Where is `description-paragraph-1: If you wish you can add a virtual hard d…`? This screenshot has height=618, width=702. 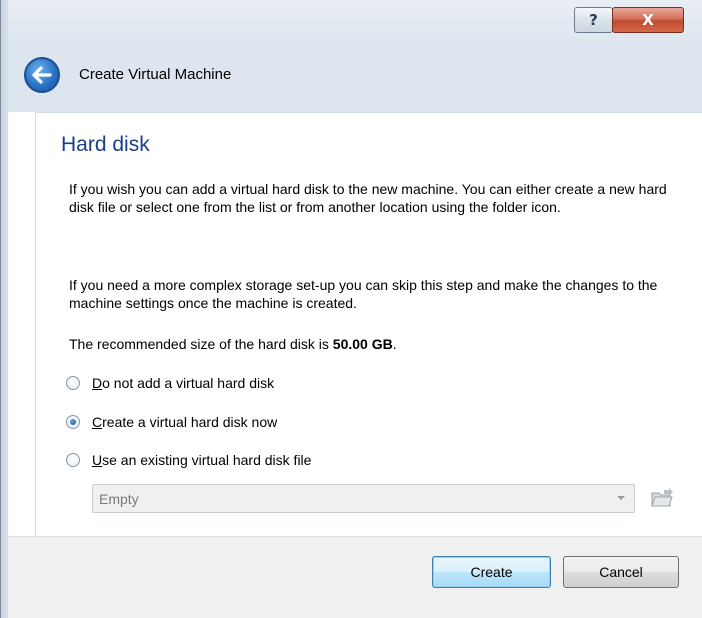
description-paragraph-1: If you wish you can add a virtual hard d… is located at coordinates (368, 198).